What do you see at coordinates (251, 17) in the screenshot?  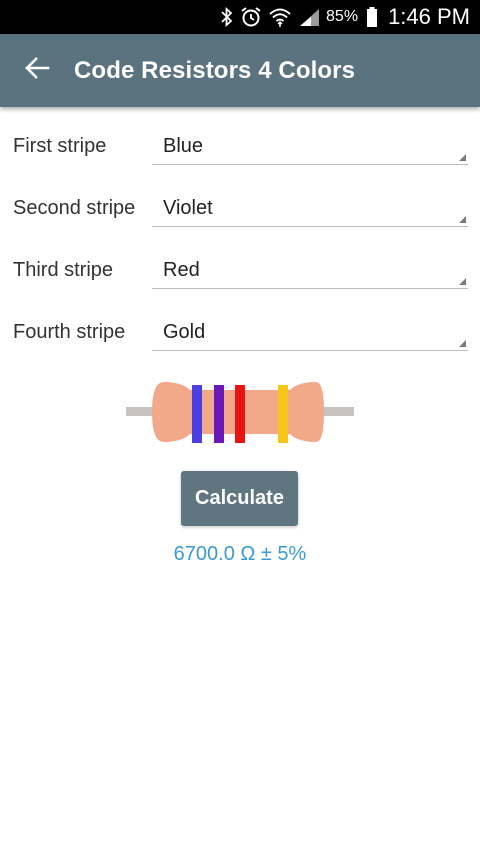 I see `alarm-icon` at bounding box center [251, 17].